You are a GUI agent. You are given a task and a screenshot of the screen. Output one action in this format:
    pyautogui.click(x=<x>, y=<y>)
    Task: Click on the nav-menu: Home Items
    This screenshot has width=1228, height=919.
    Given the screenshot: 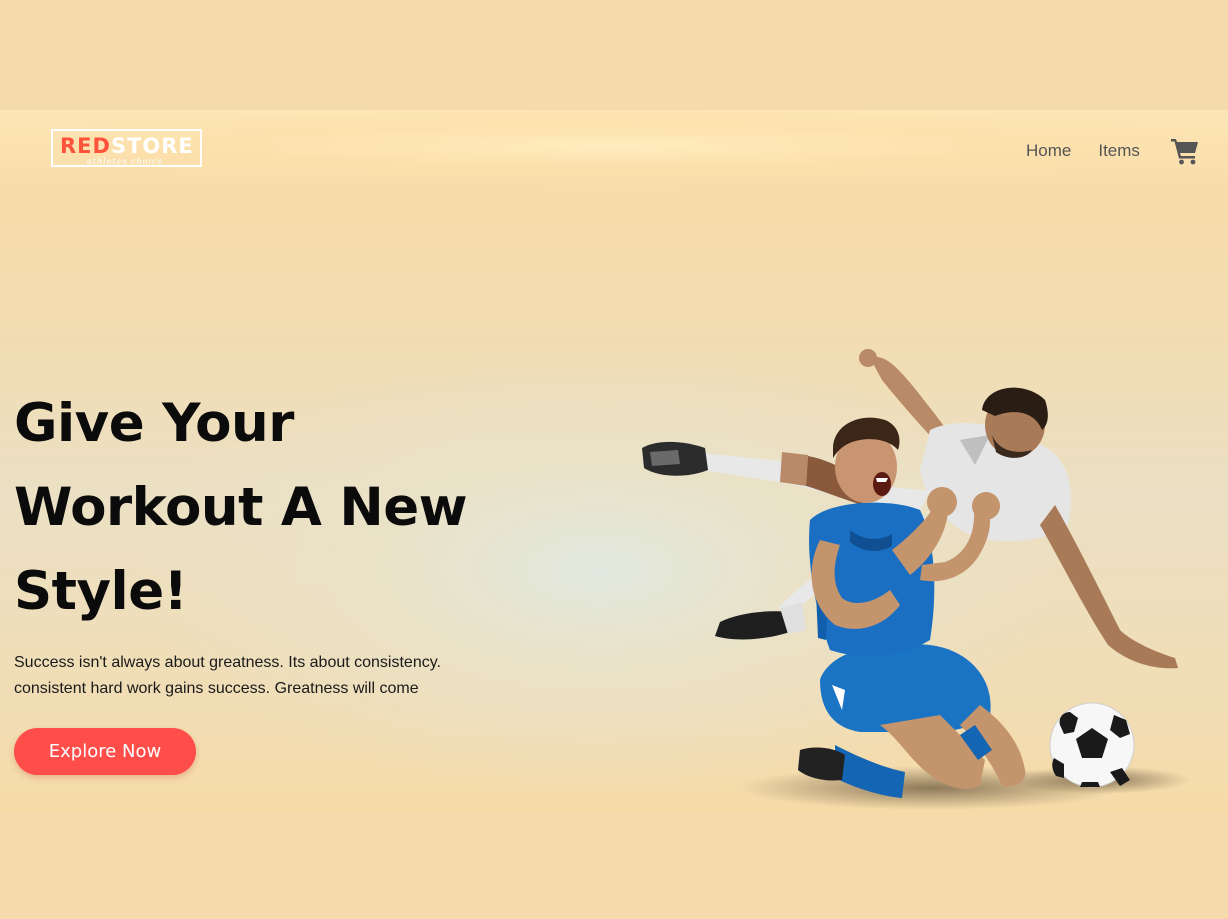 What is the action you would take?
    pyautogui.click(x=1083, y=151)
    